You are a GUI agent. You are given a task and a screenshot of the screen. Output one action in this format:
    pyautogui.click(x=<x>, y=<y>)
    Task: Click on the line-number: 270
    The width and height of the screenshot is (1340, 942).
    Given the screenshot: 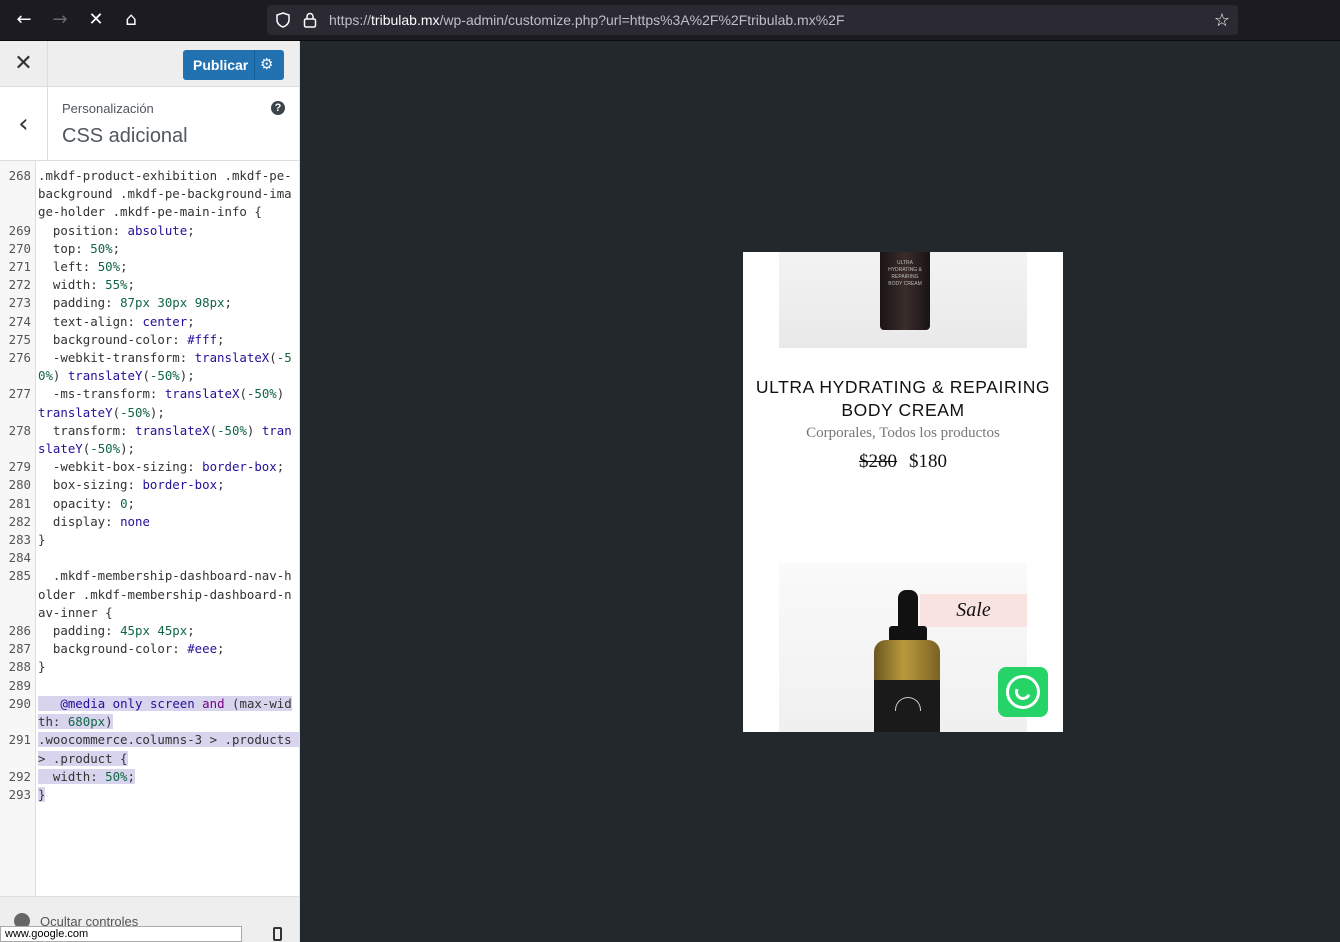 What is the action you would take?
    pyautogui.click(x=19, y=248)
    